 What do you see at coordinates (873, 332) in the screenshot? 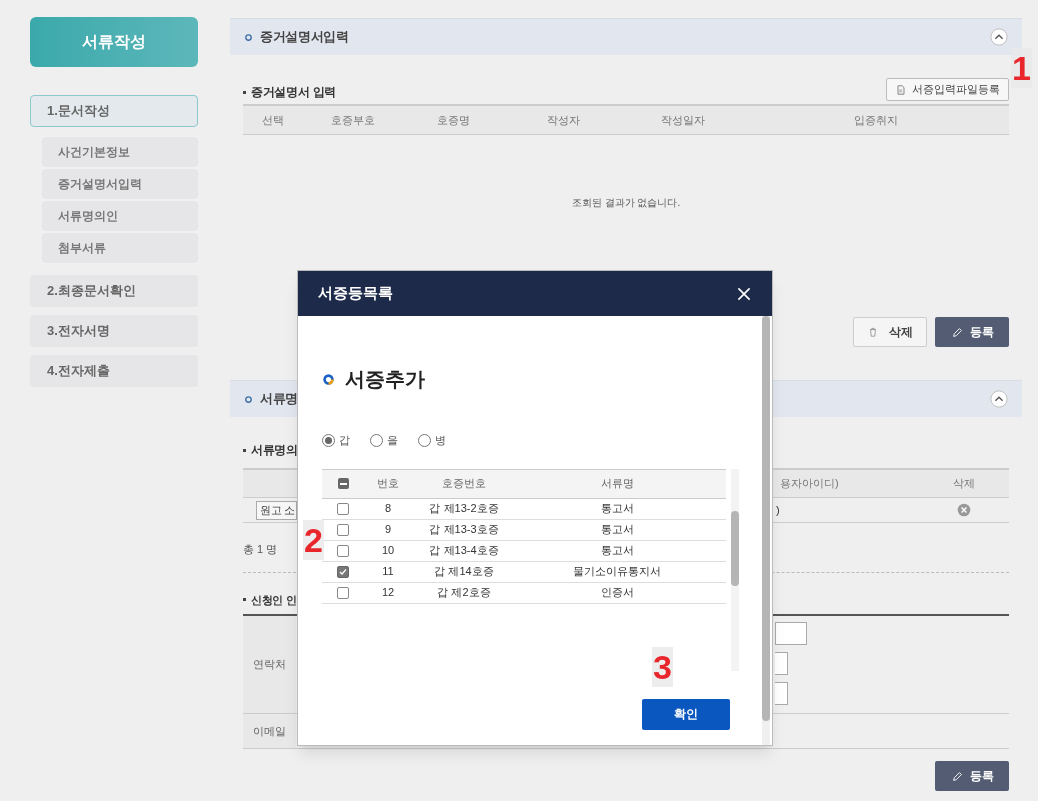
I see `trash-icon` at bounding box center [873, 332].